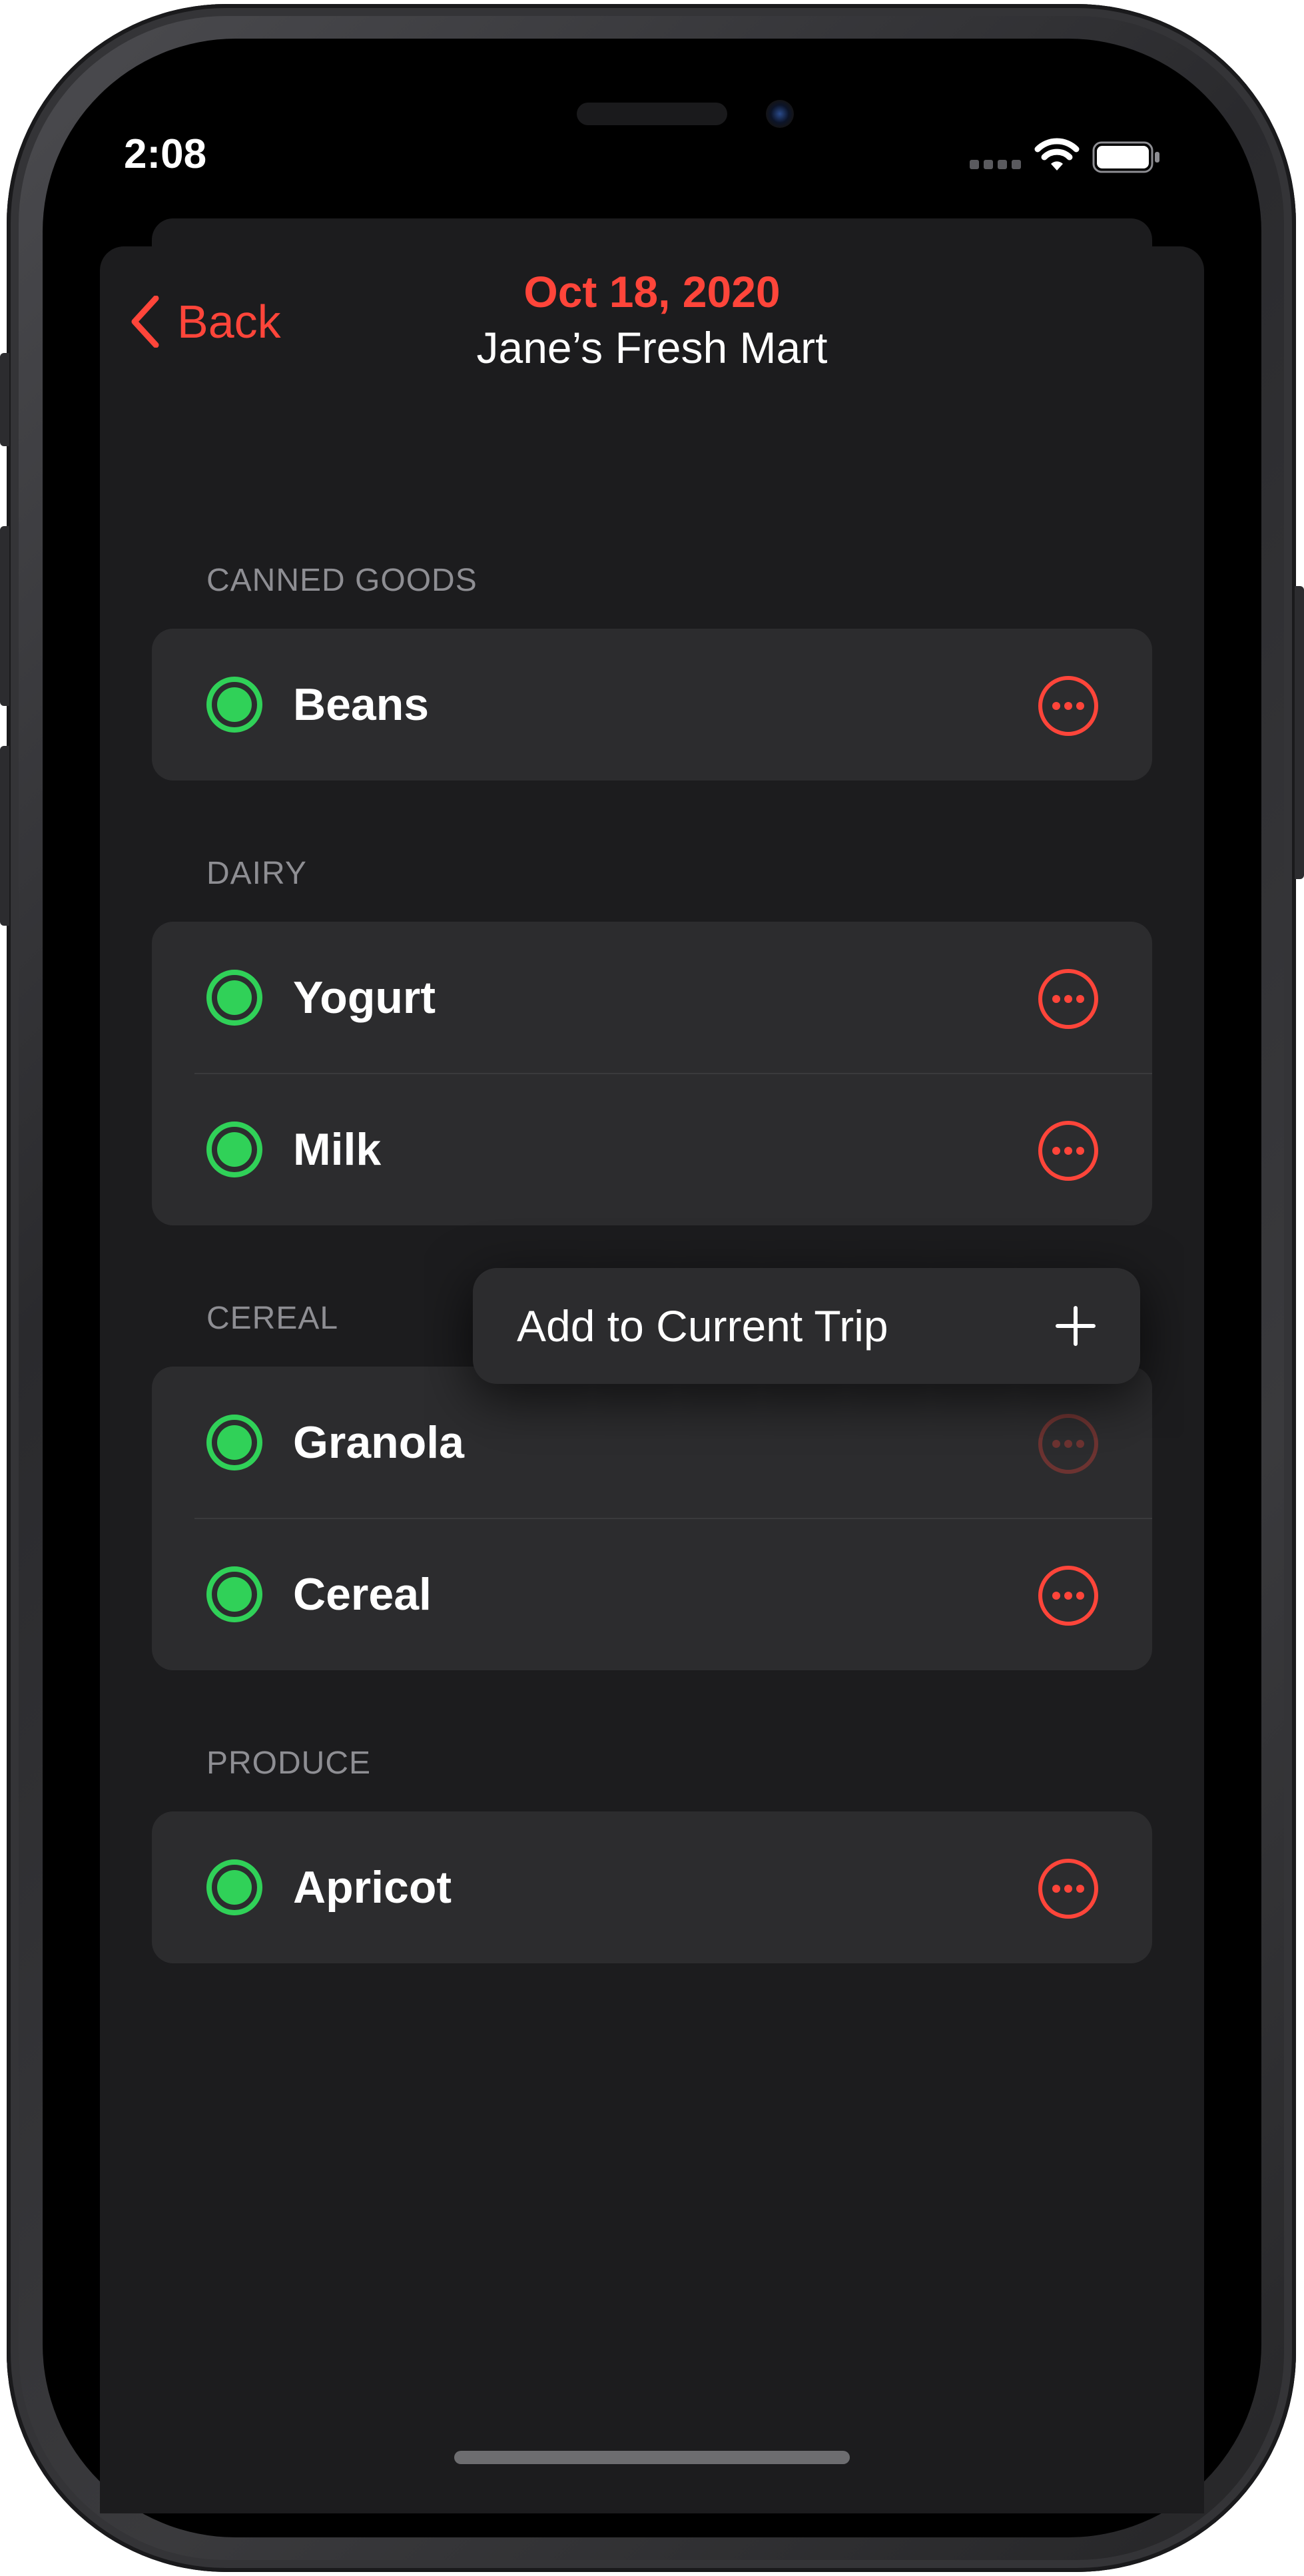  What do you see at coordinates (257, 873) in the screenshot?
I see `section-header-dairy: DAIRY` at bounding box center [257, 873].